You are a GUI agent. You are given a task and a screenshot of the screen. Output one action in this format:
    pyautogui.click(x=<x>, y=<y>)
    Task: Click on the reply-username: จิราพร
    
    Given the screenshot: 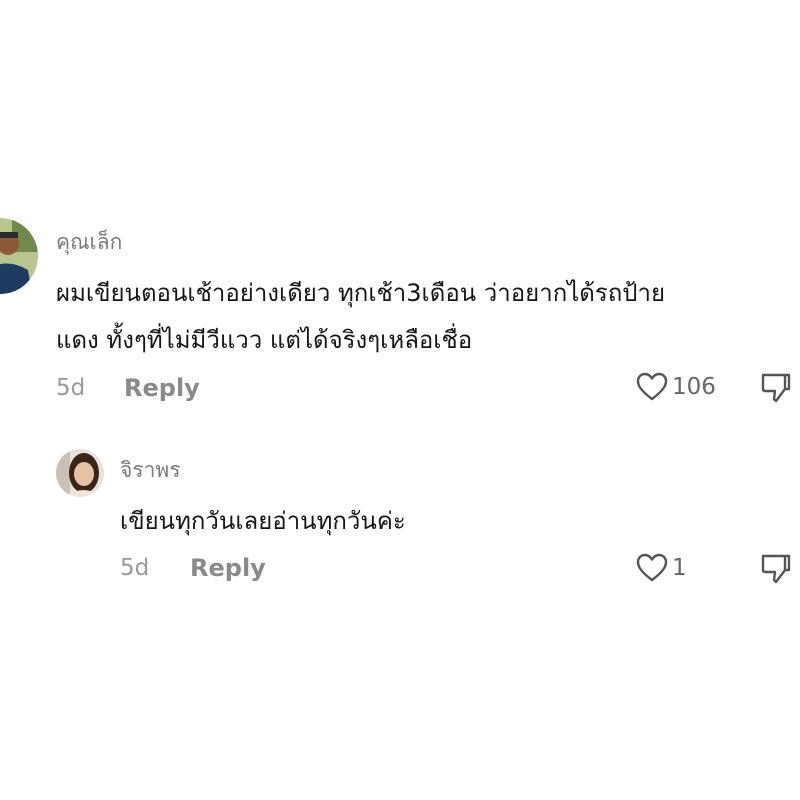 What is the action you would take?
    pyautogui.click(x=150, y=470)
    